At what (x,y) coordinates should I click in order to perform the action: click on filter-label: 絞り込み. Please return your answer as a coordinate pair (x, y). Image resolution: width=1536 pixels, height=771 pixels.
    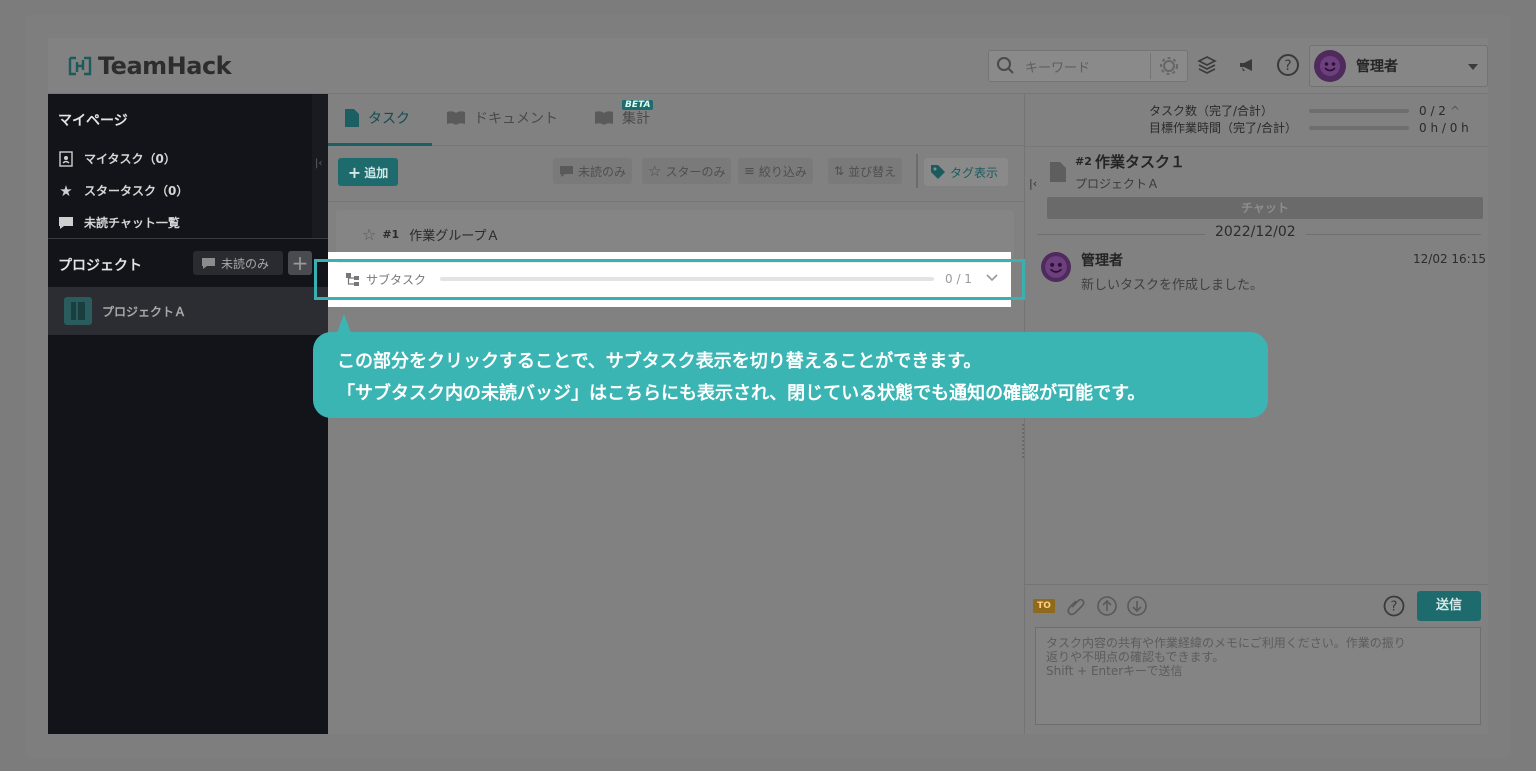
    Looking at the image, I should click on (782, 171).